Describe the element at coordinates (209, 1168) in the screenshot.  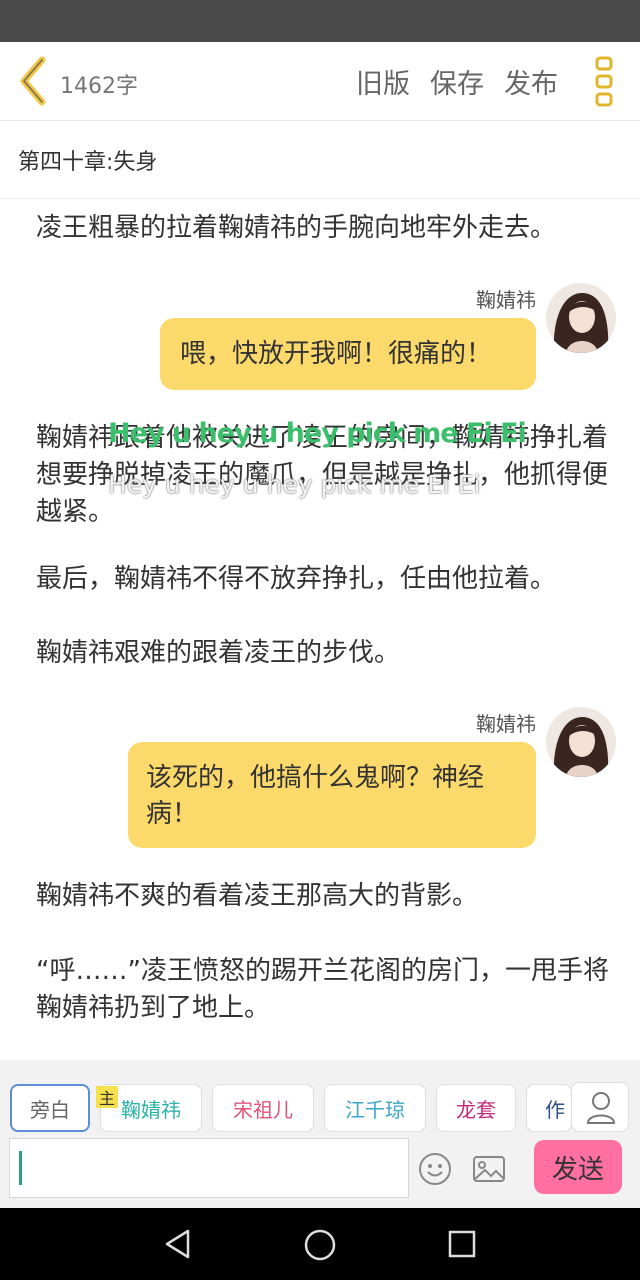
I see `message-input` at that location.